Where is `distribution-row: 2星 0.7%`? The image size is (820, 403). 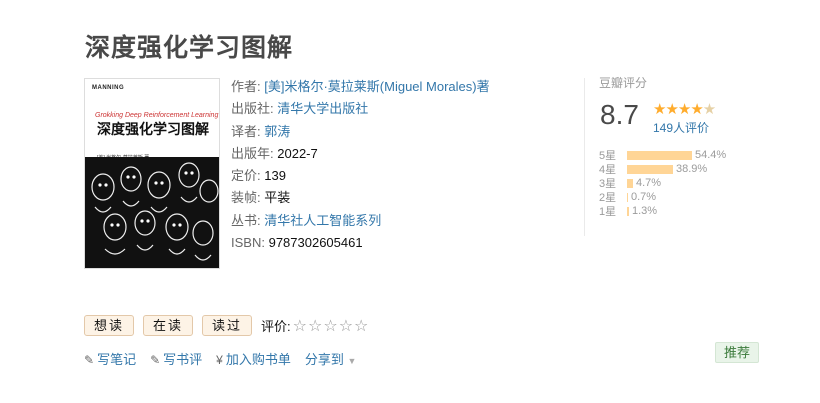
distribution-row: 2星 0.7% is located at coordinates (662, 197).